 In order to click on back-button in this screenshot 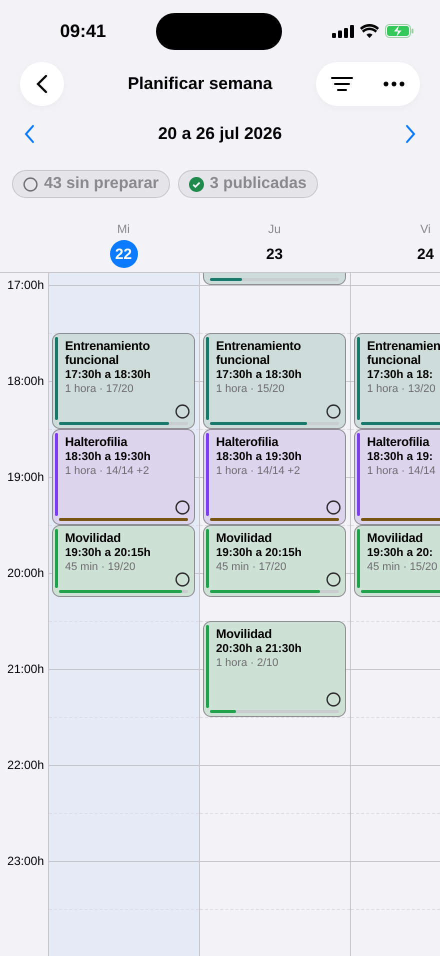, I will do `click(42, 84)`.